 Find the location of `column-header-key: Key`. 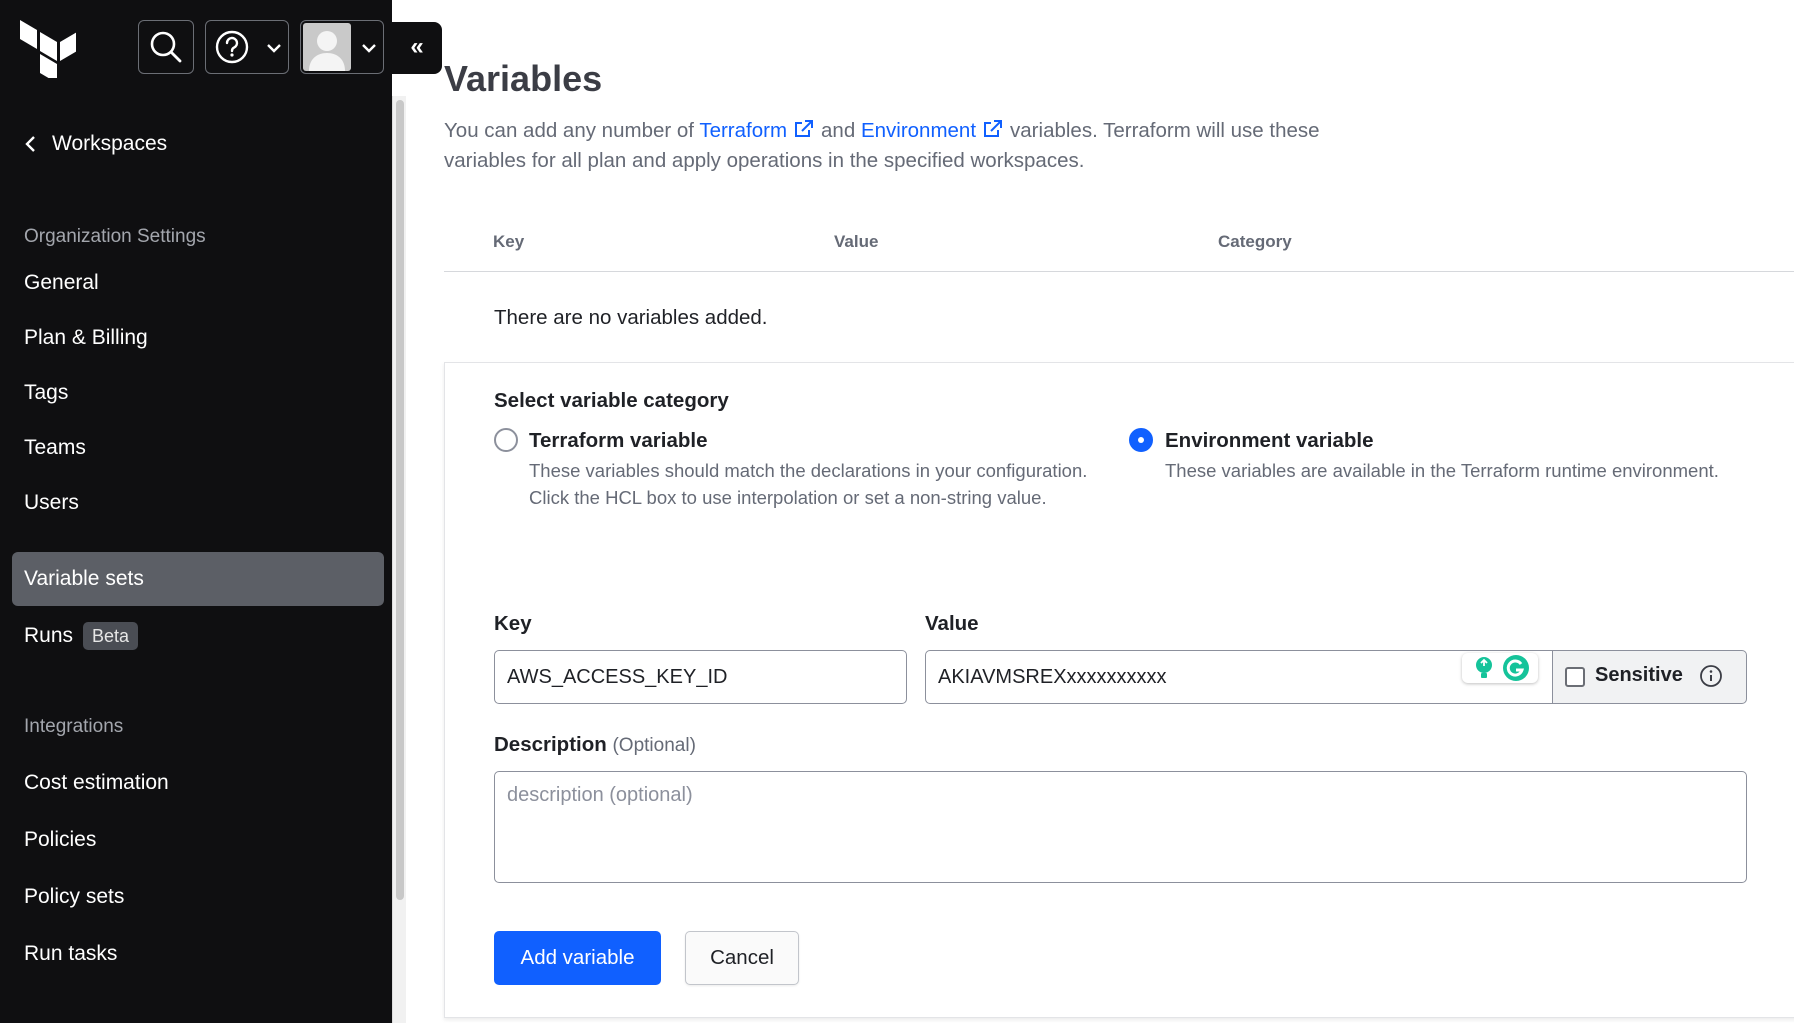

column-header-key: Key is located at coordinates (509, 241).